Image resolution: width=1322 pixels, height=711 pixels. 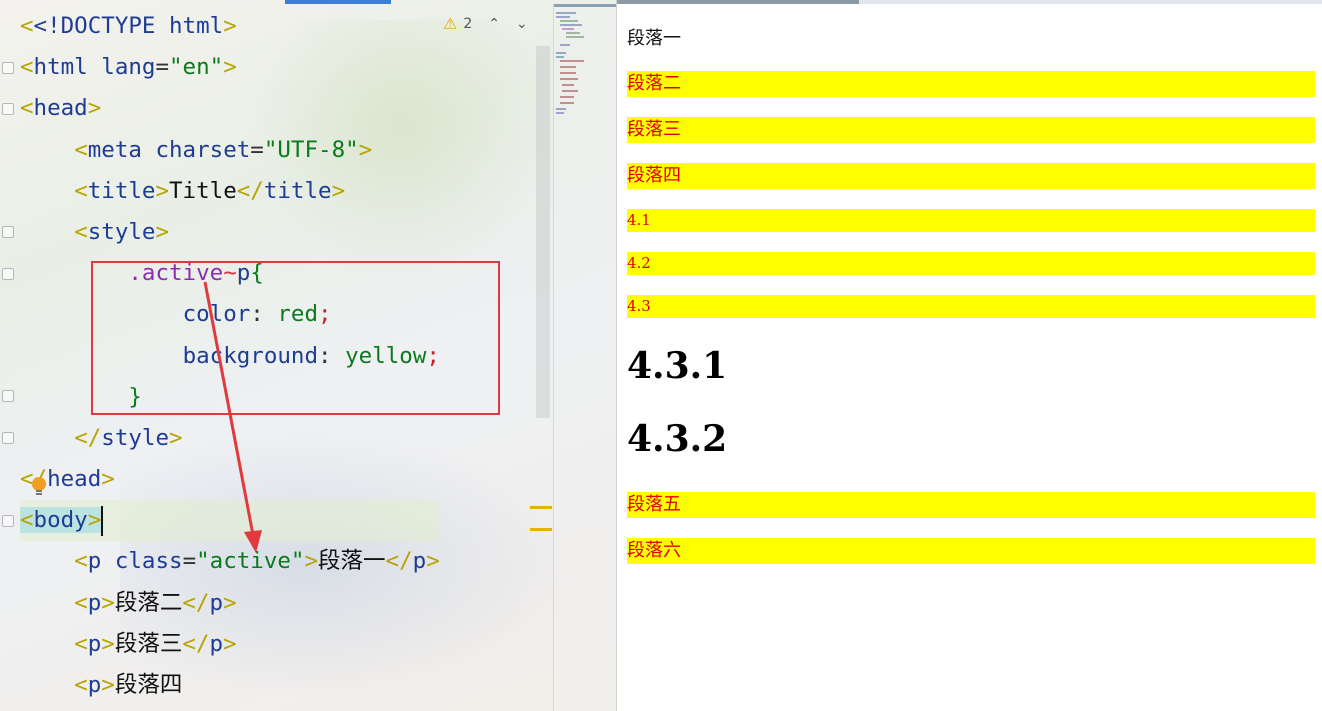 I want to click on code-line: </style>, so click(x=128, y=437).